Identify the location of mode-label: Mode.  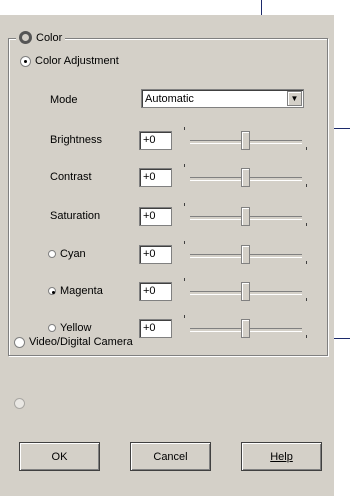
(64, 100).